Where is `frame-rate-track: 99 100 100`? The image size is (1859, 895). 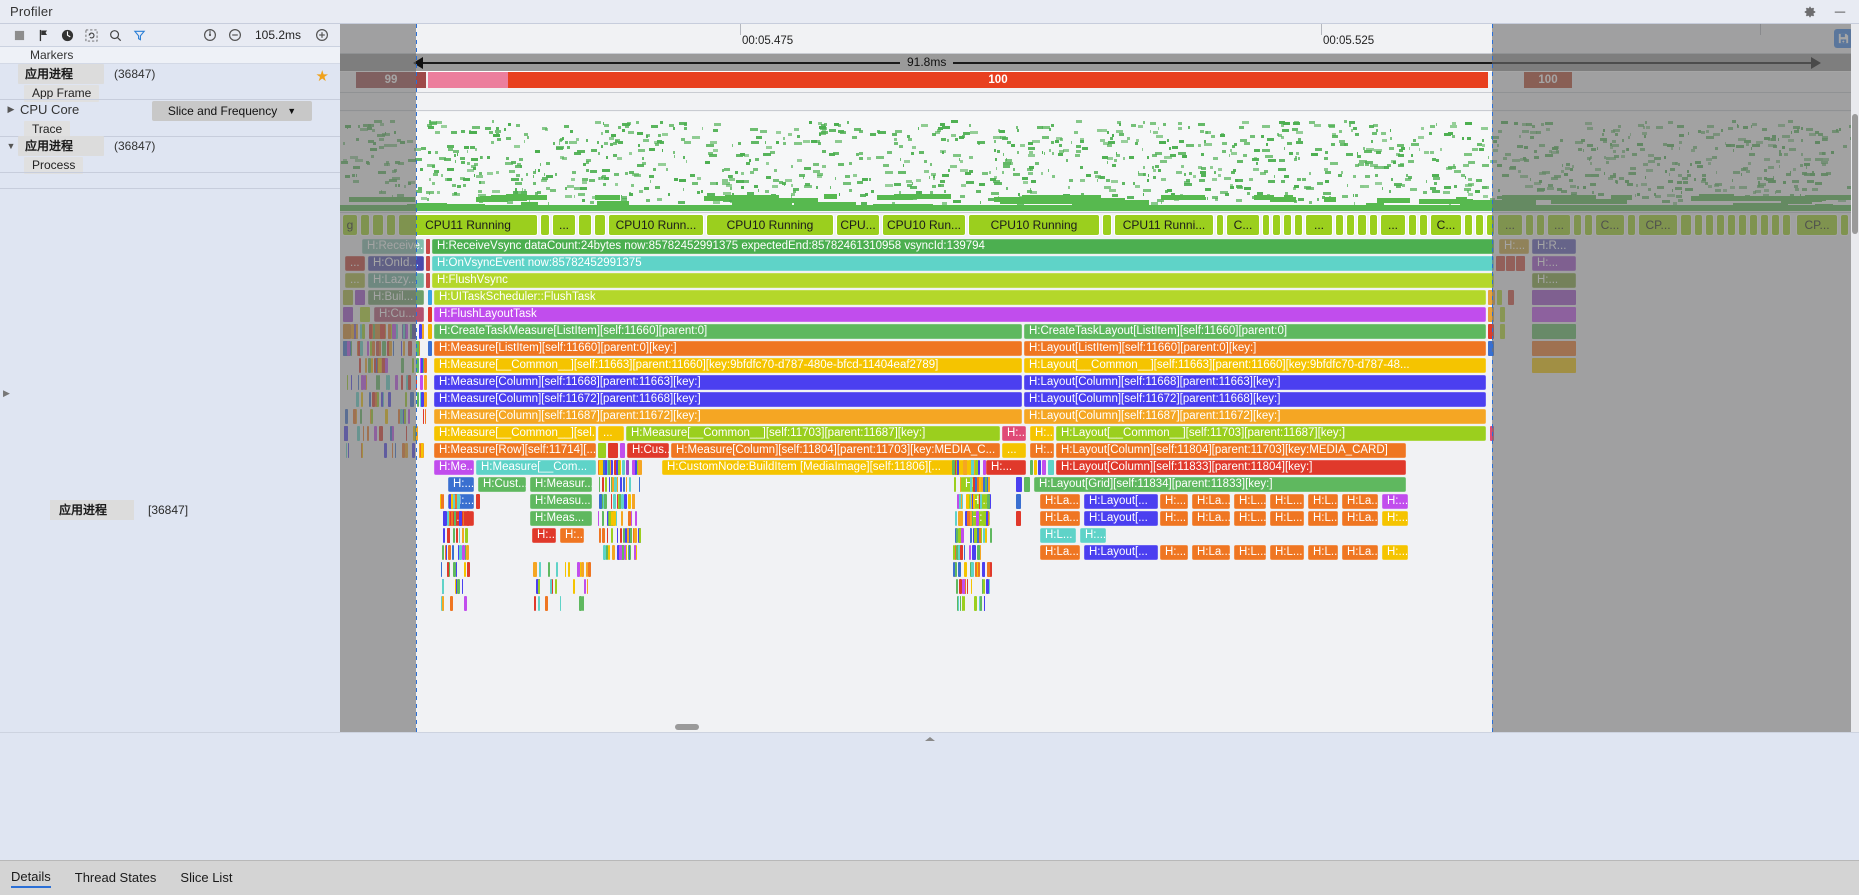 frame-rate-track: 99 100 100 is located at coordinates (1099, 80).